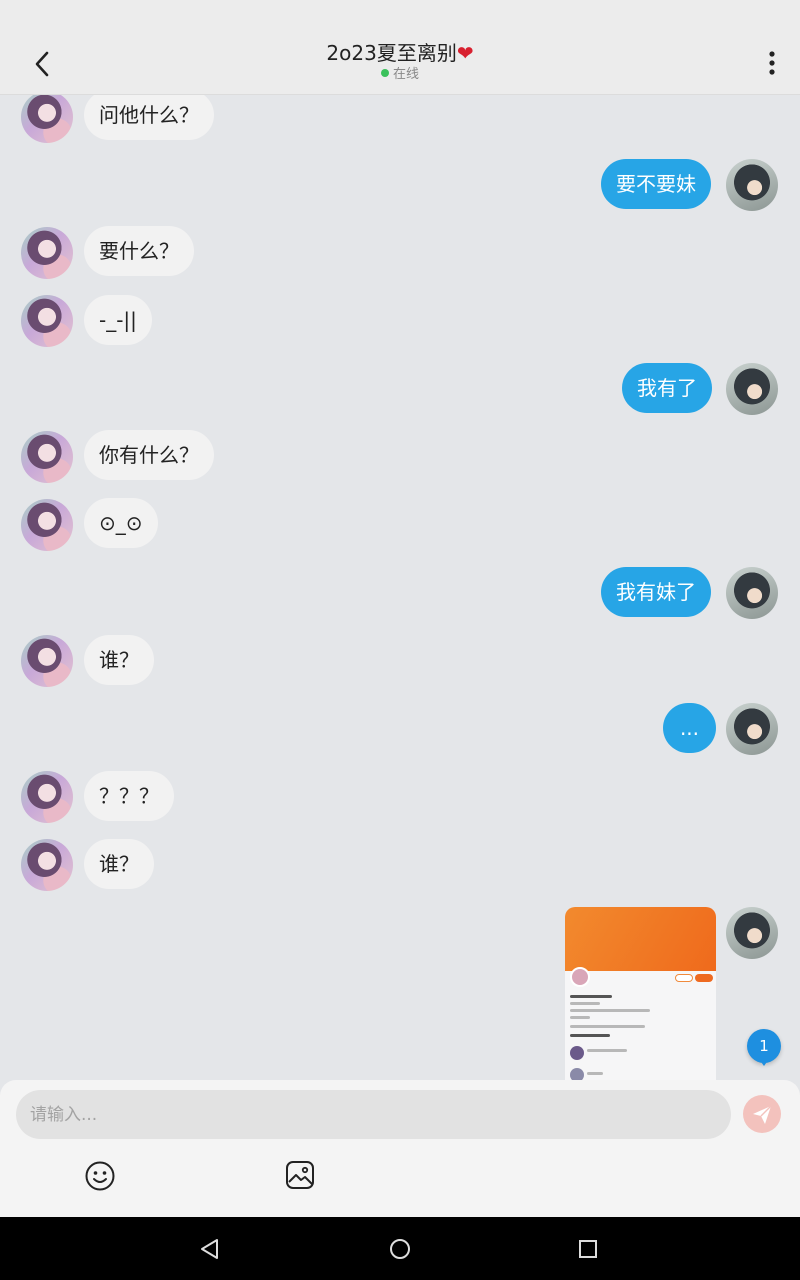  I want to click on status-text: 在线, so click(405, 74).